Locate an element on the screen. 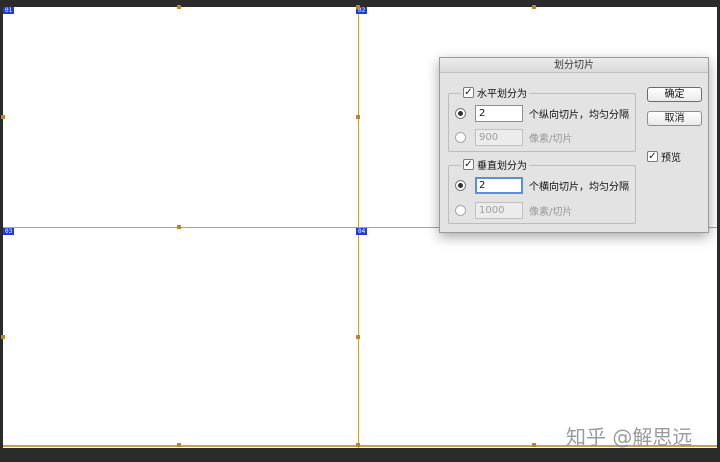 This screenshot has width=720, height=462. vertical-divide-label: 垂直划分为 is located at coordinates (502, 166).